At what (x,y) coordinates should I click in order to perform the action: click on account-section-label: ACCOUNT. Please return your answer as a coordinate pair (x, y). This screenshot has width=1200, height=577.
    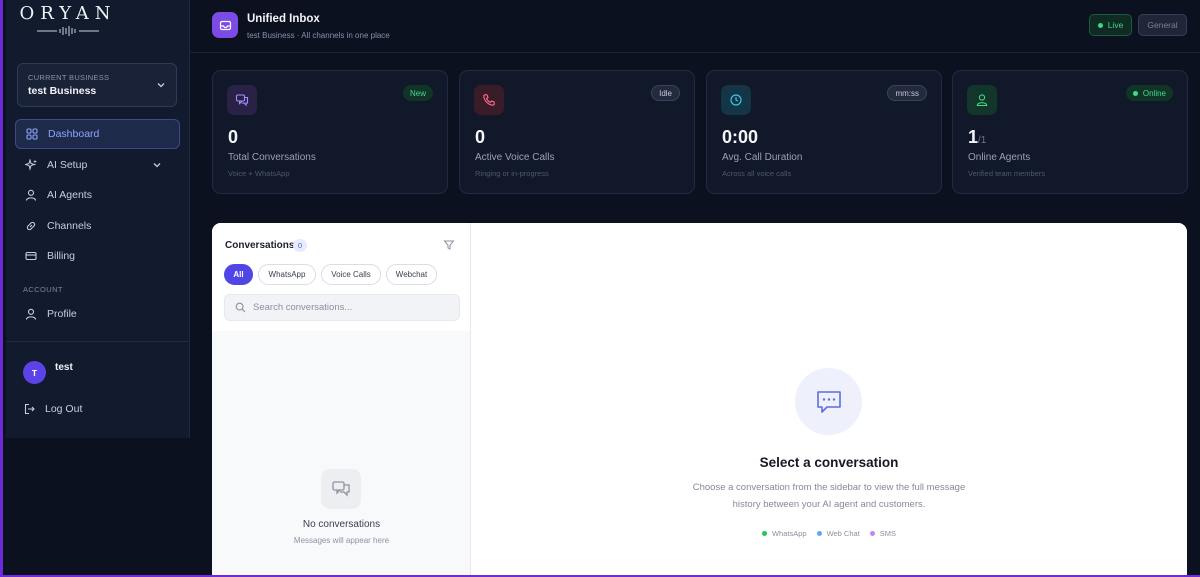
    Looking at the image, I should click on (43, 289).